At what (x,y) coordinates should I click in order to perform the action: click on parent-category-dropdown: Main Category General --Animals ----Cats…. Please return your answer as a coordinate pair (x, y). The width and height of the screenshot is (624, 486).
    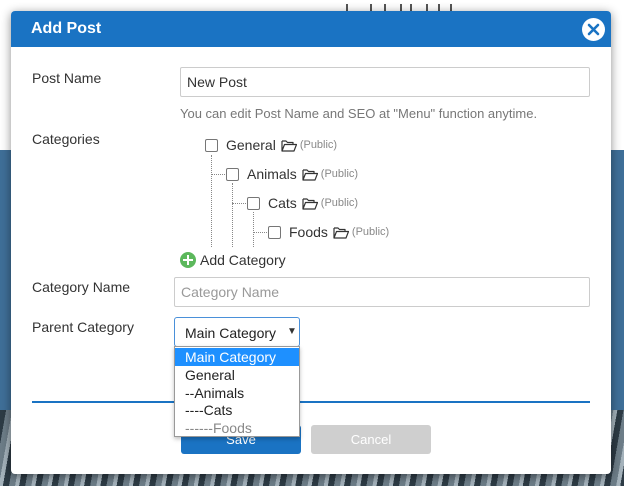
    Looking at the image, I should click on (237, 391).